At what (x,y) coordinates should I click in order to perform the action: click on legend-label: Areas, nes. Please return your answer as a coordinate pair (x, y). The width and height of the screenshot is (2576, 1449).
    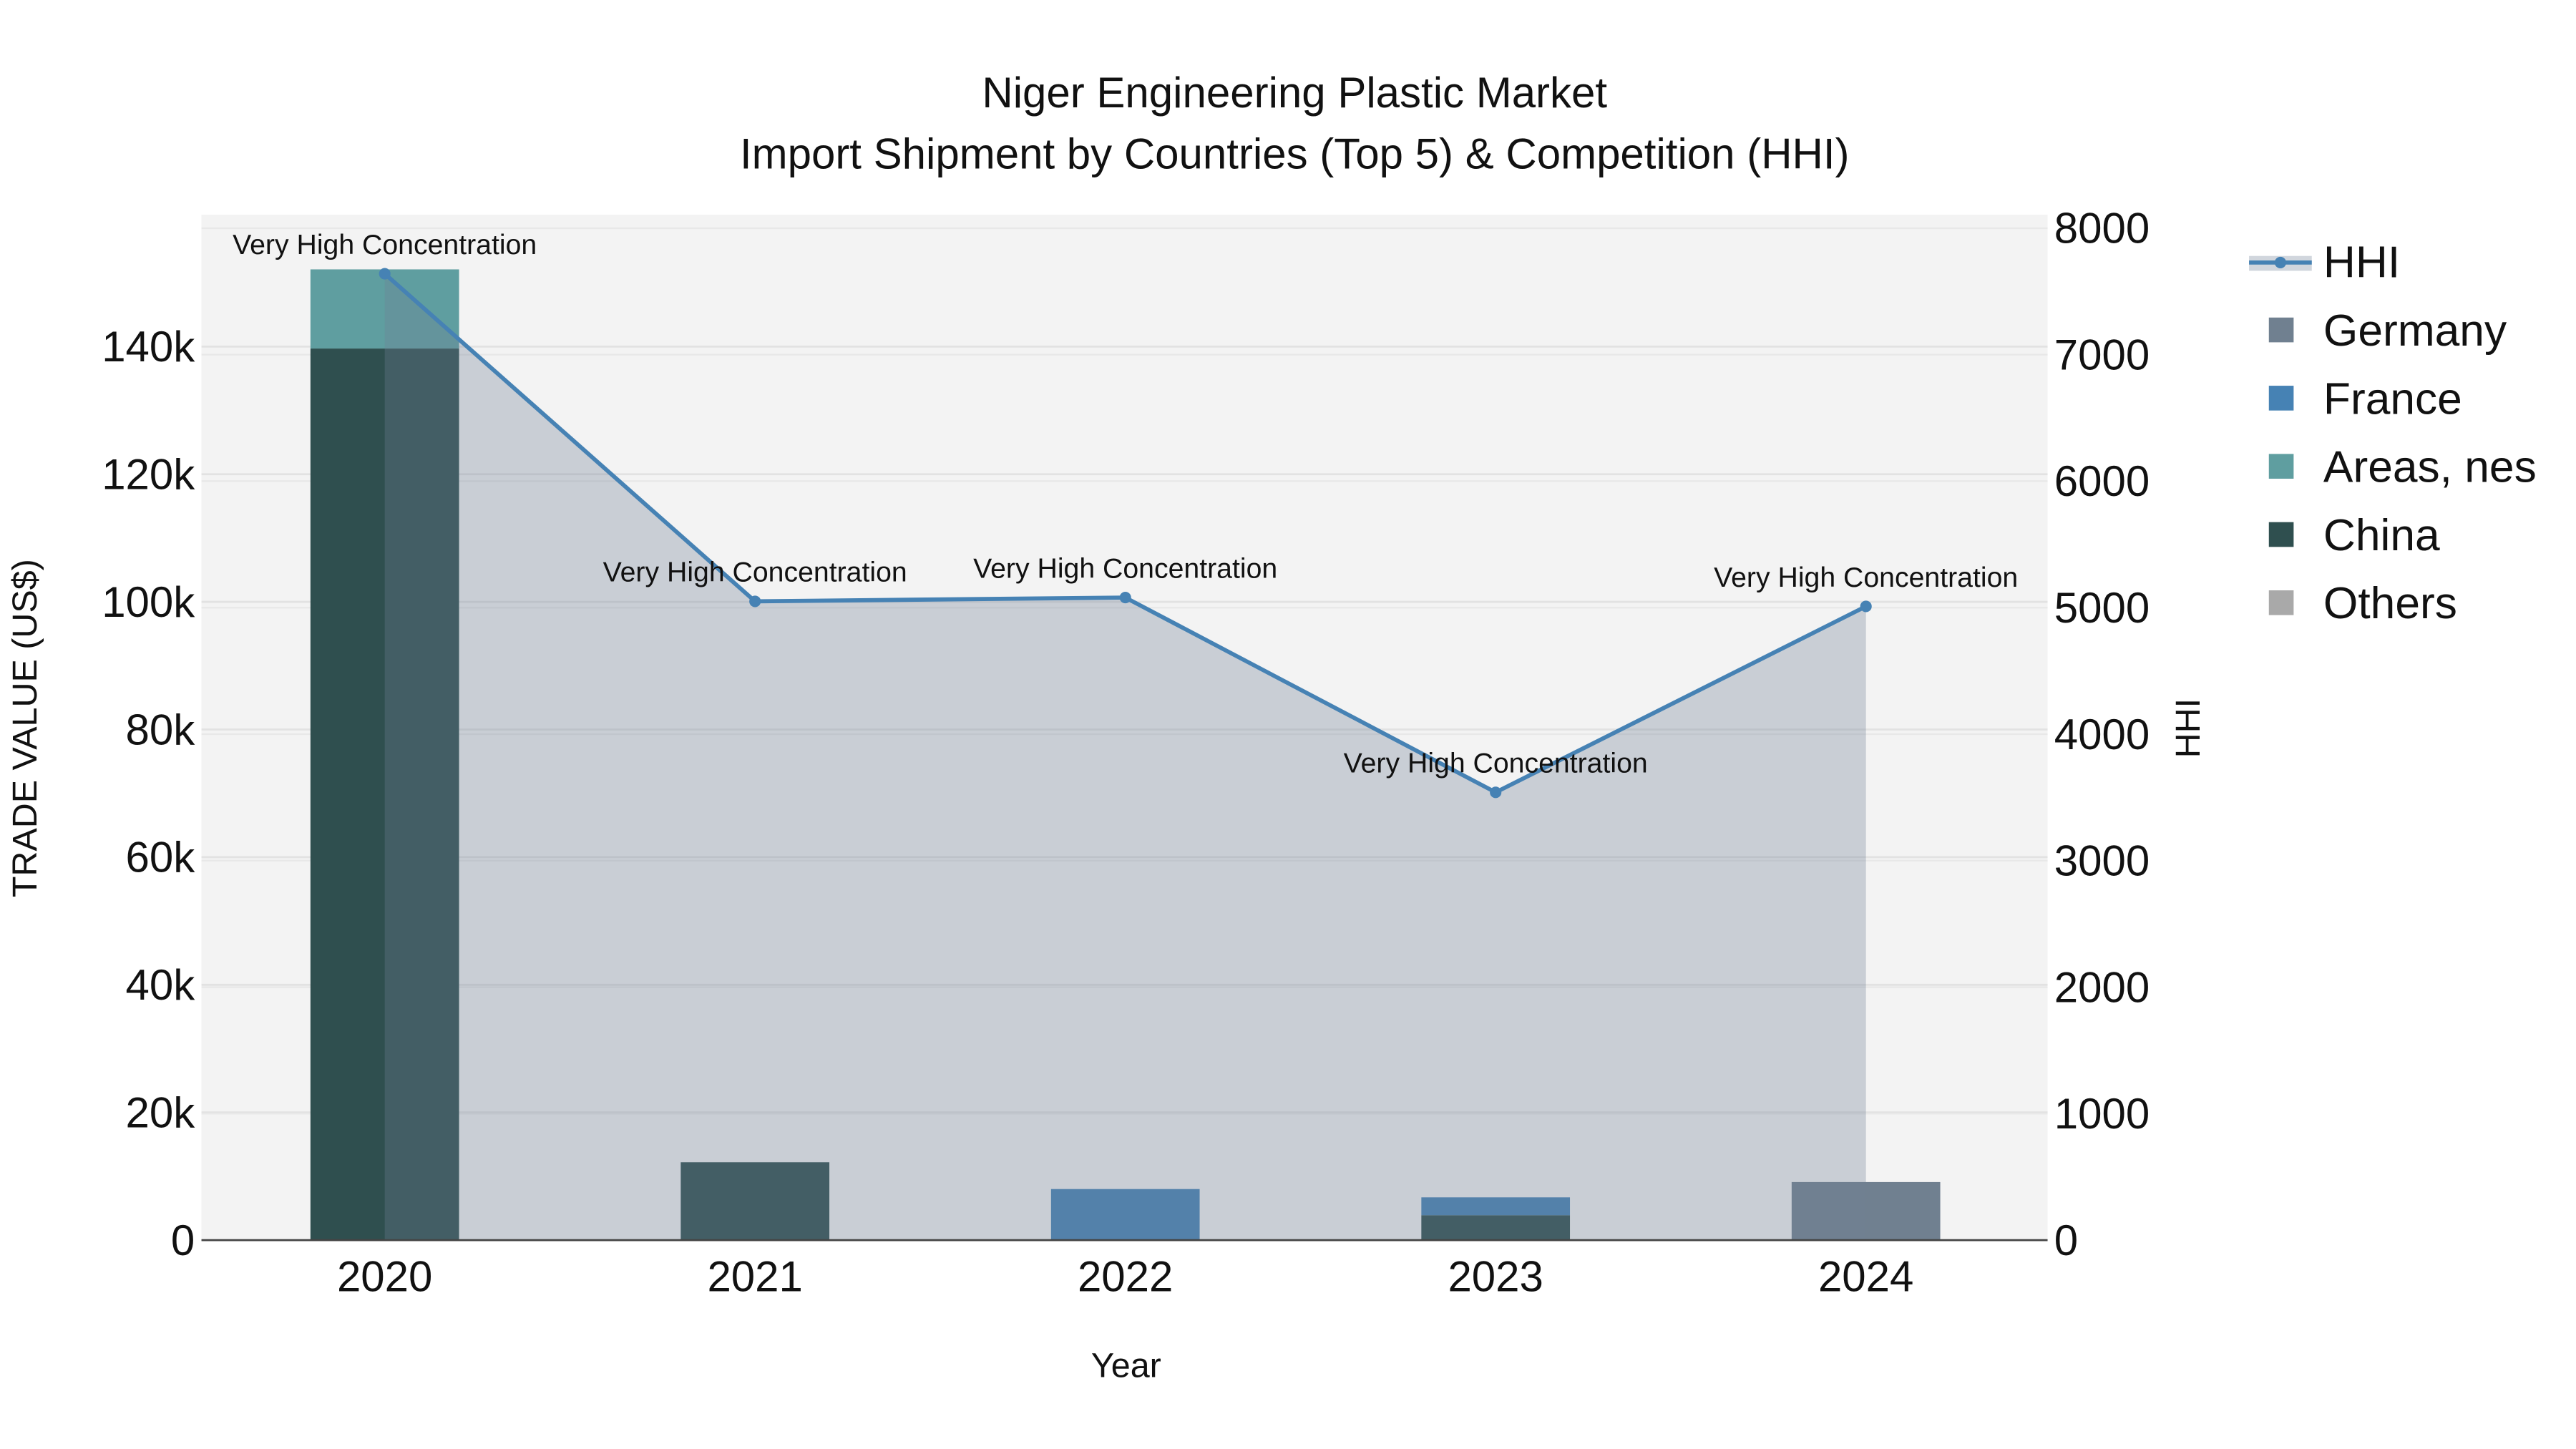
    Looking at the image, I should click on (2430, 467).